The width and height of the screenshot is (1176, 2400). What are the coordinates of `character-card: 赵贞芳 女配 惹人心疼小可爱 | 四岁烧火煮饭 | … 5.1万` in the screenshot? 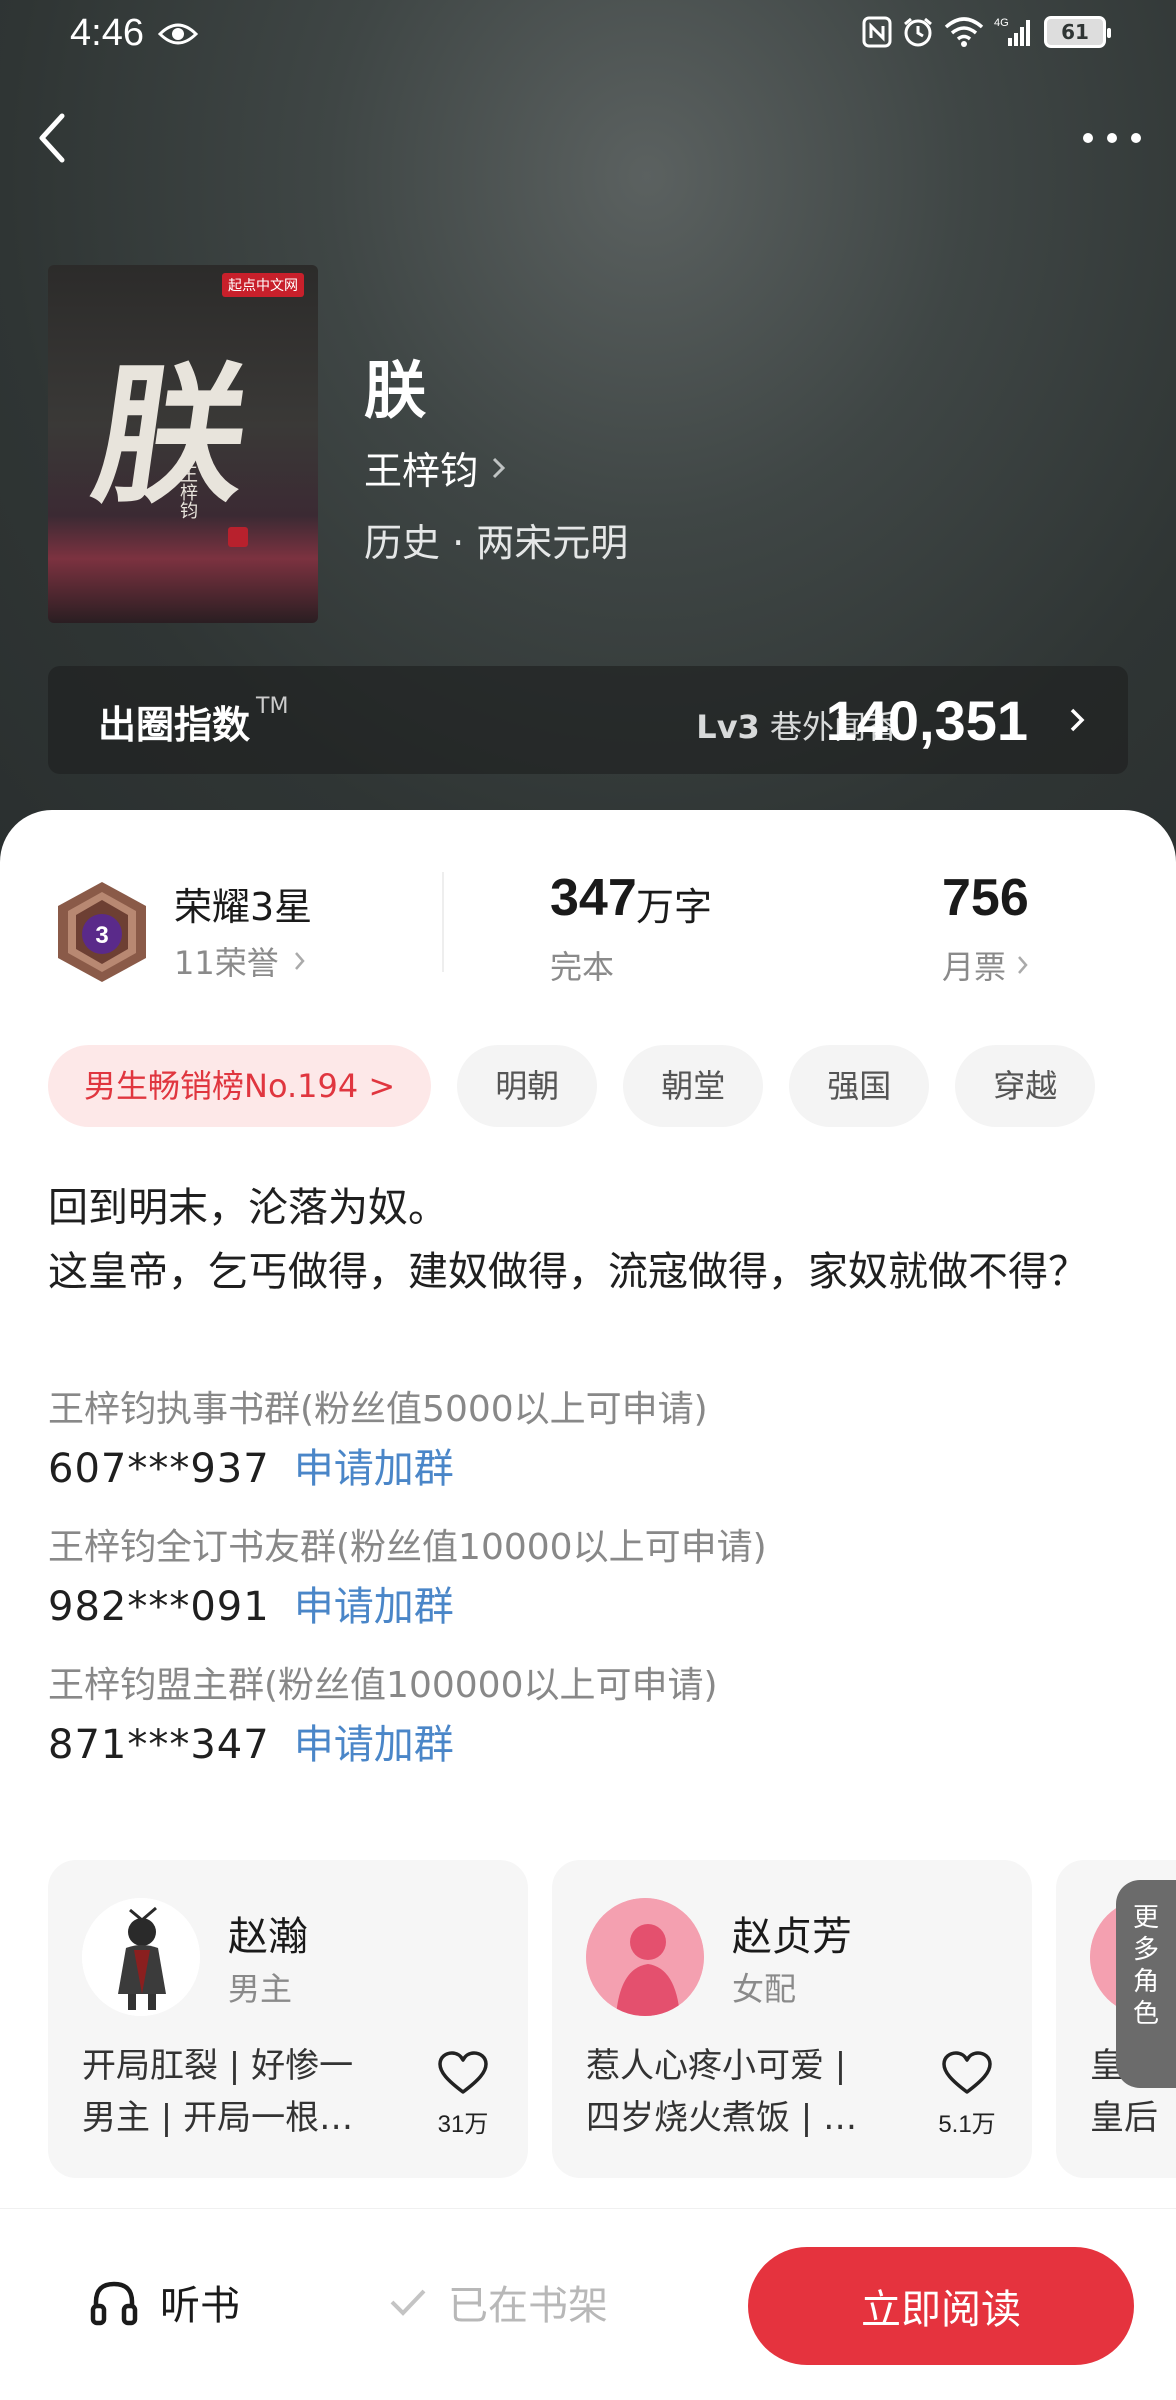 It's located at (792, 2019).